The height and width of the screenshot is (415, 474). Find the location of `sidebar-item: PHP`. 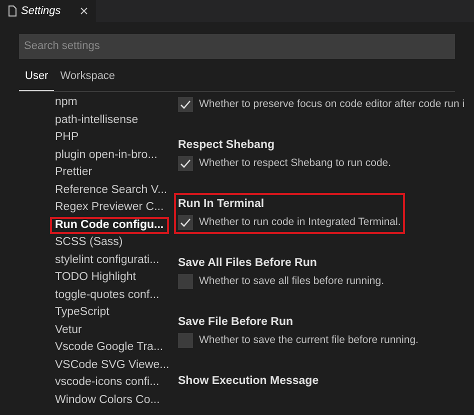

sidebar-item: PHP is located at coordinates (67, 137).